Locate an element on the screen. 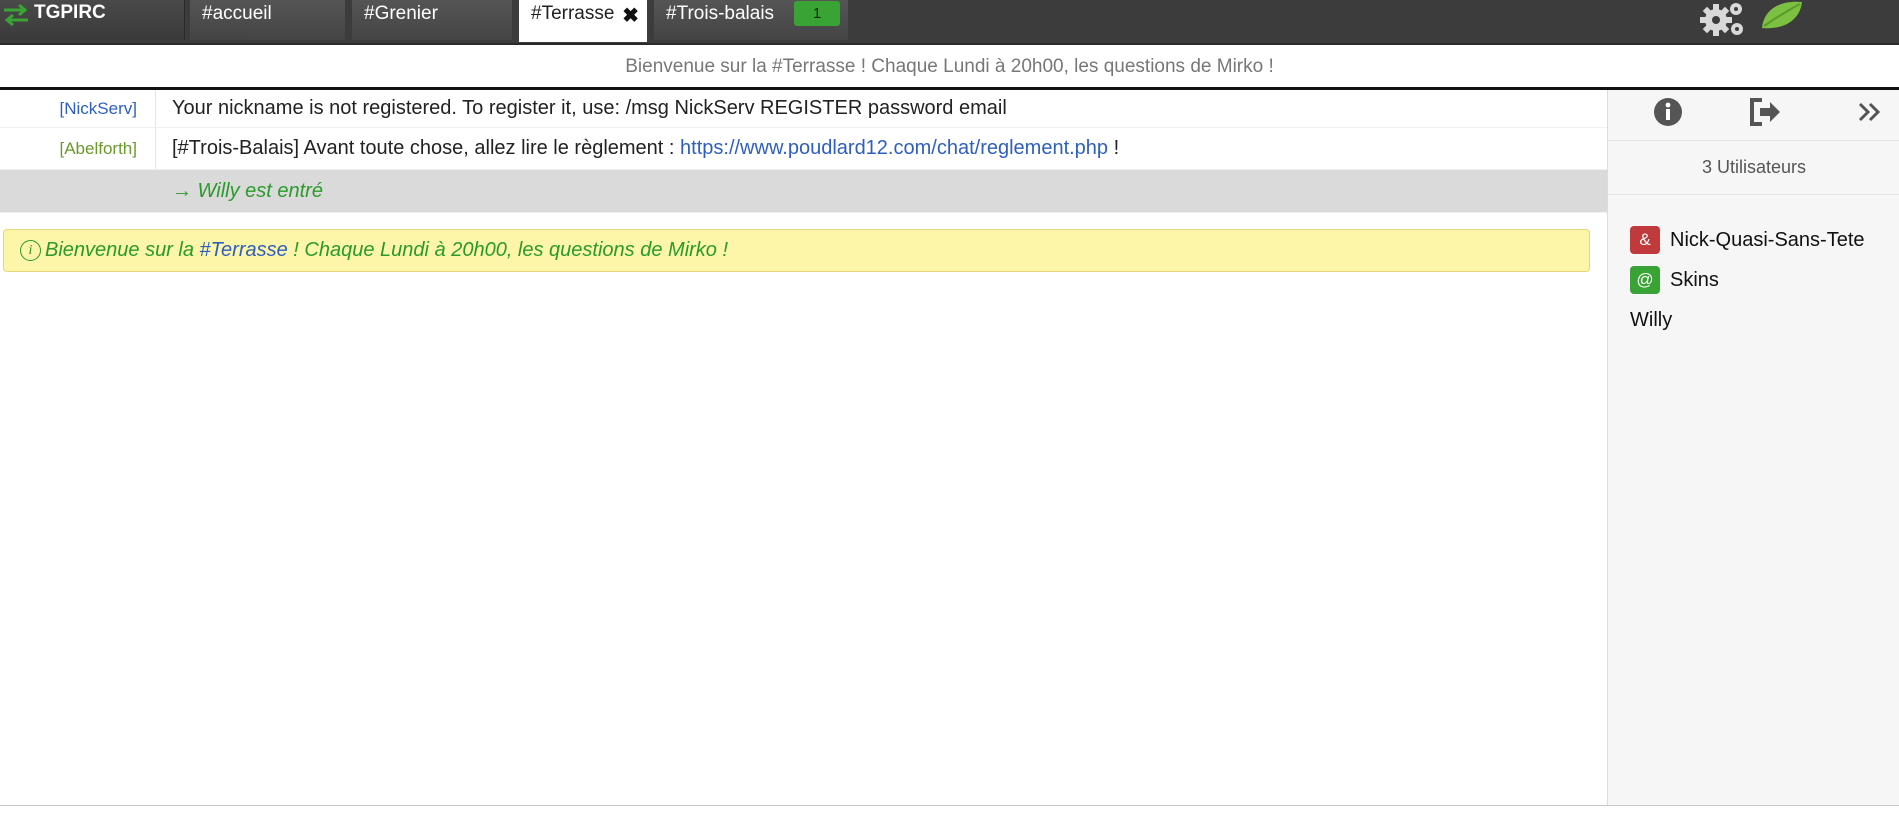 The width and height of the screenshot is (1899, 821). user-name: Willy is located at coordinates (1651, 319).